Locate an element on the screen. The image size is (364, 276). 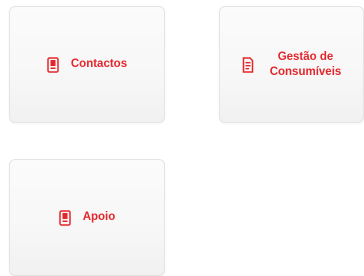
gestao-consumiveis-tile-content: Gestão de Consumíveis is located at coordinates (292, 65).